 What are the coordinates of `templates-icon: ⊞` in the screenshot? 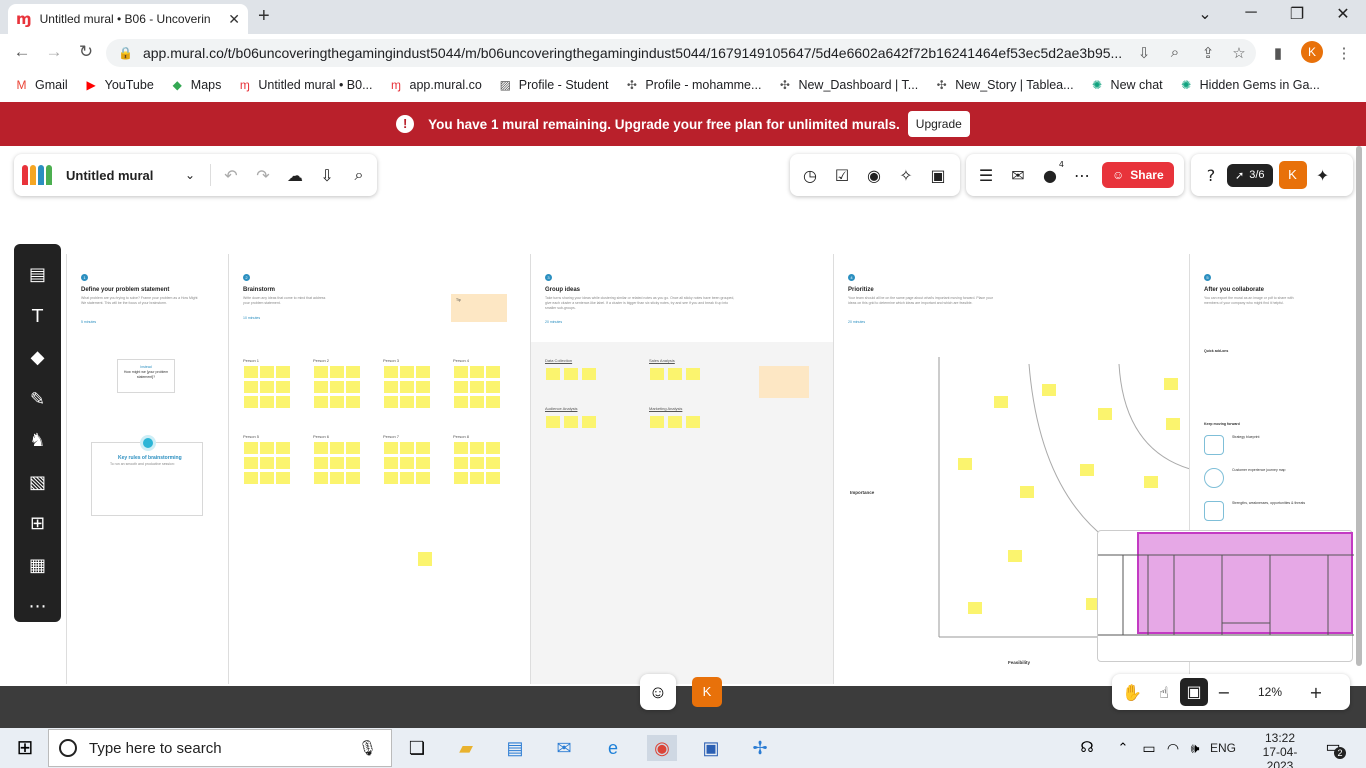 It's located at (37, 524).